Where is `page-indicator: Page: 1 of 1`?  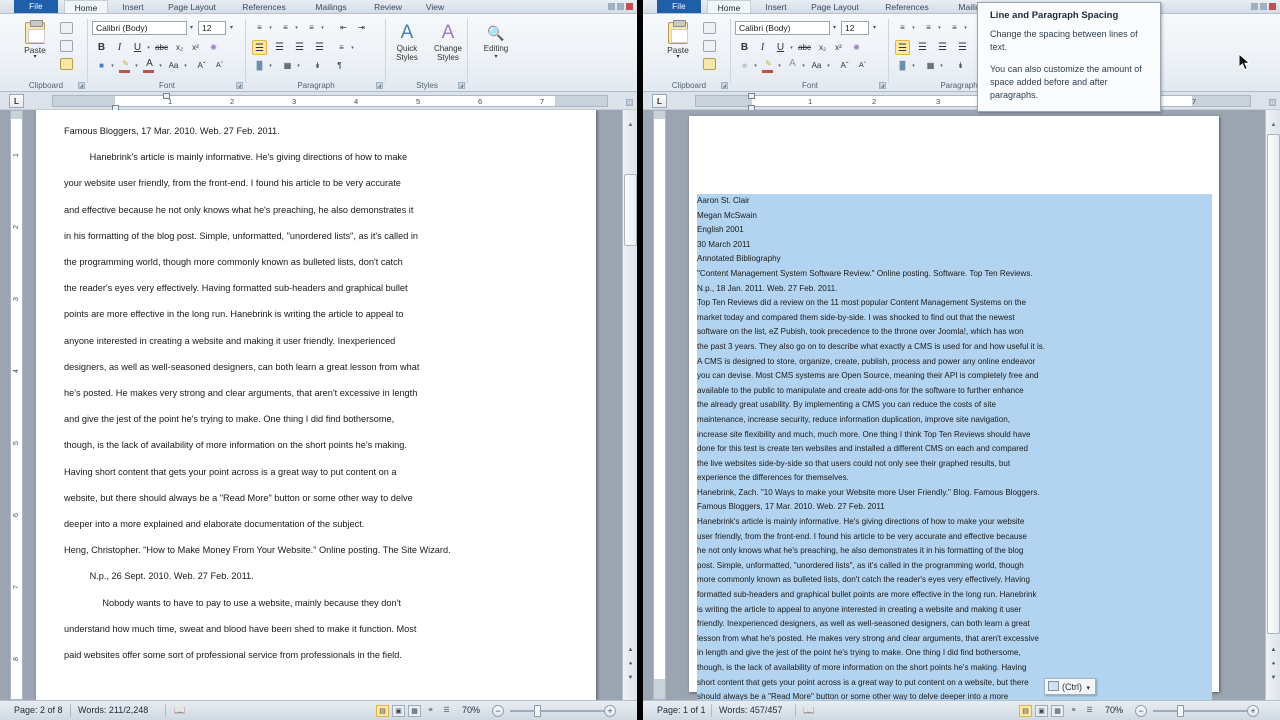 page-indicator: Page: 1 of 1 is located at coordinates (681, 710).